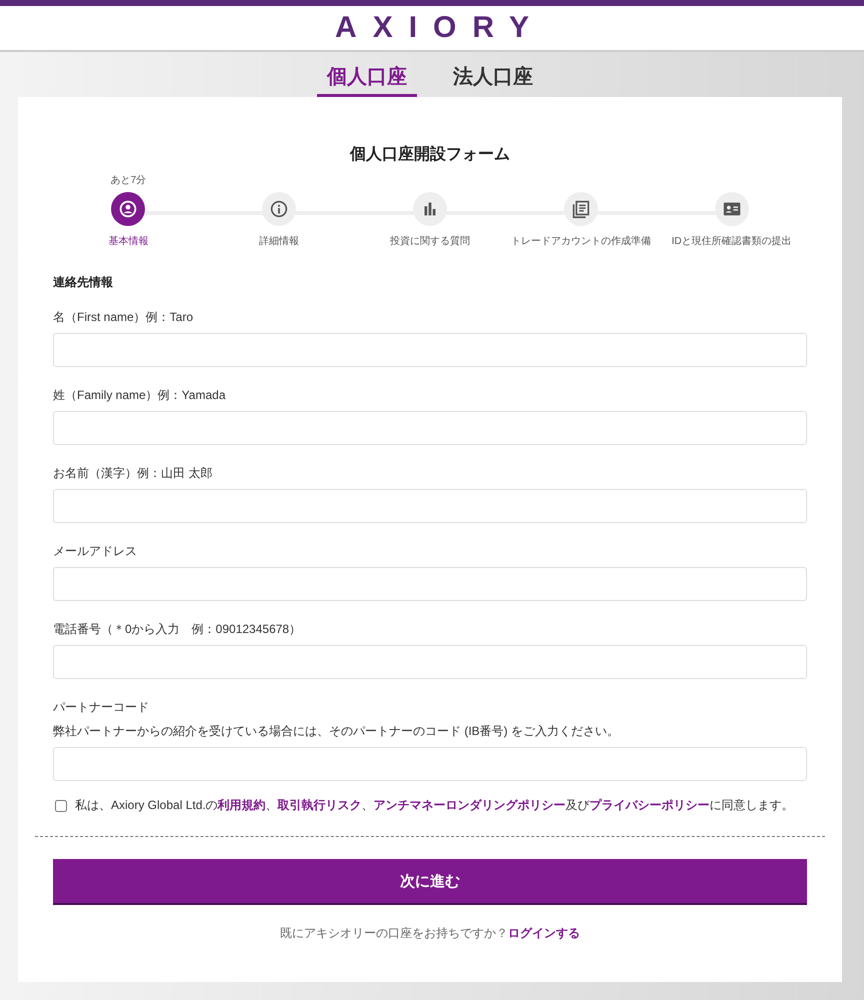 The image size is (864, 1000). Describe the element at coordinates (430, 241) in the screenshot. I see `step-label: 投資に関する質問` at that location.